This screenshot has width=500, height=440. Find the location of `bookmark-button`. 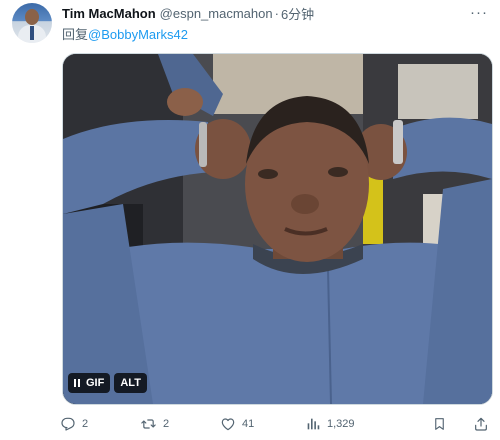

bookmark-button is located at coordinates (439, 424).